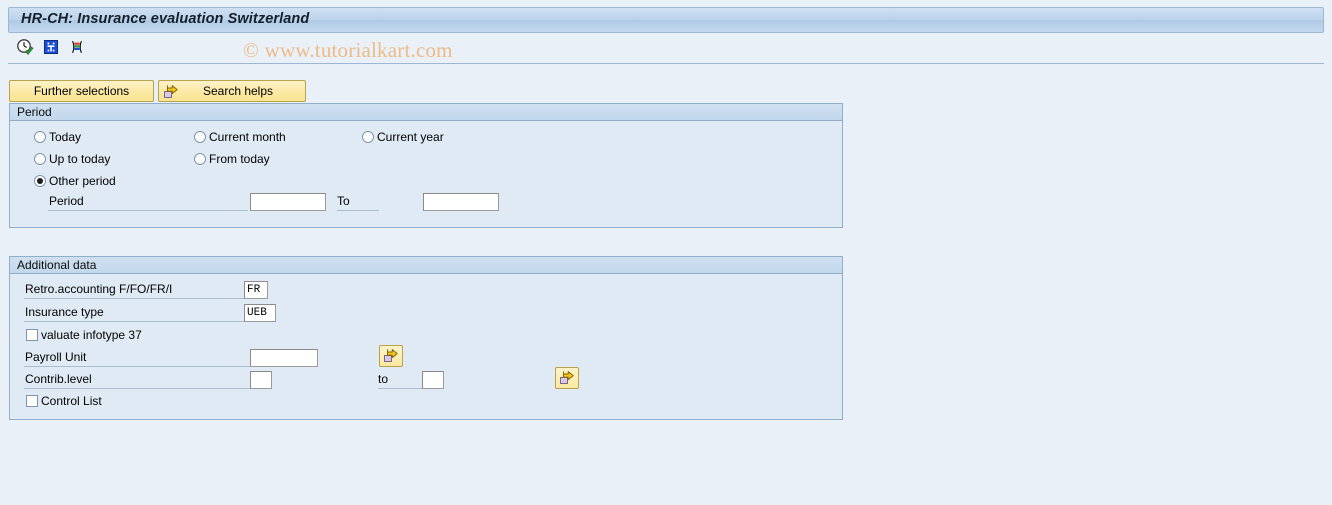 The width and height of the screenshot is (1332, 505). Describe the element at coordinates (400, 380) in the screenshot. I see `contrib-level-to-label: to` at that location.